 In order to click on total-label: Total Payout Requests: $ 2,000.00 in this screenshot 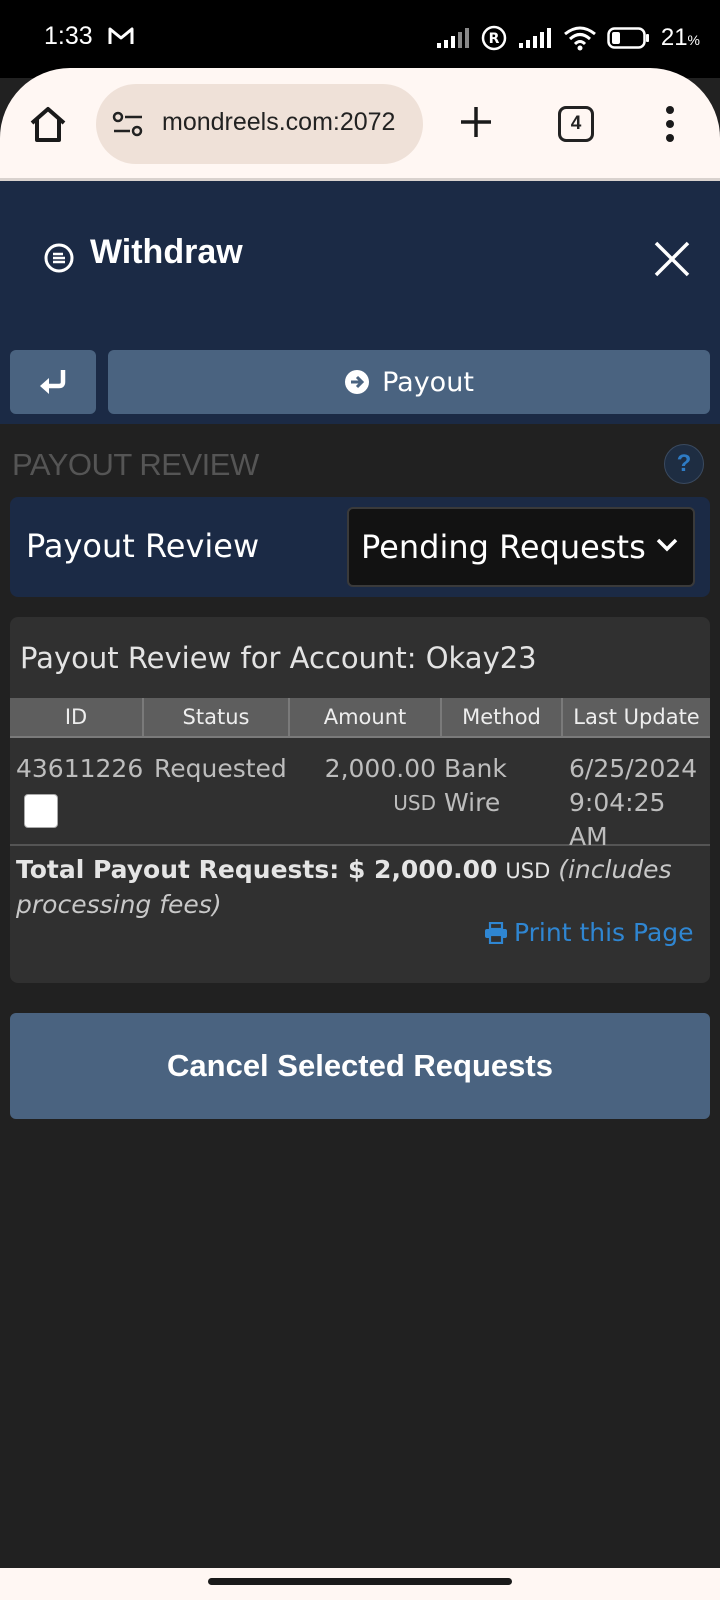, I will do `click(257, 869)`.